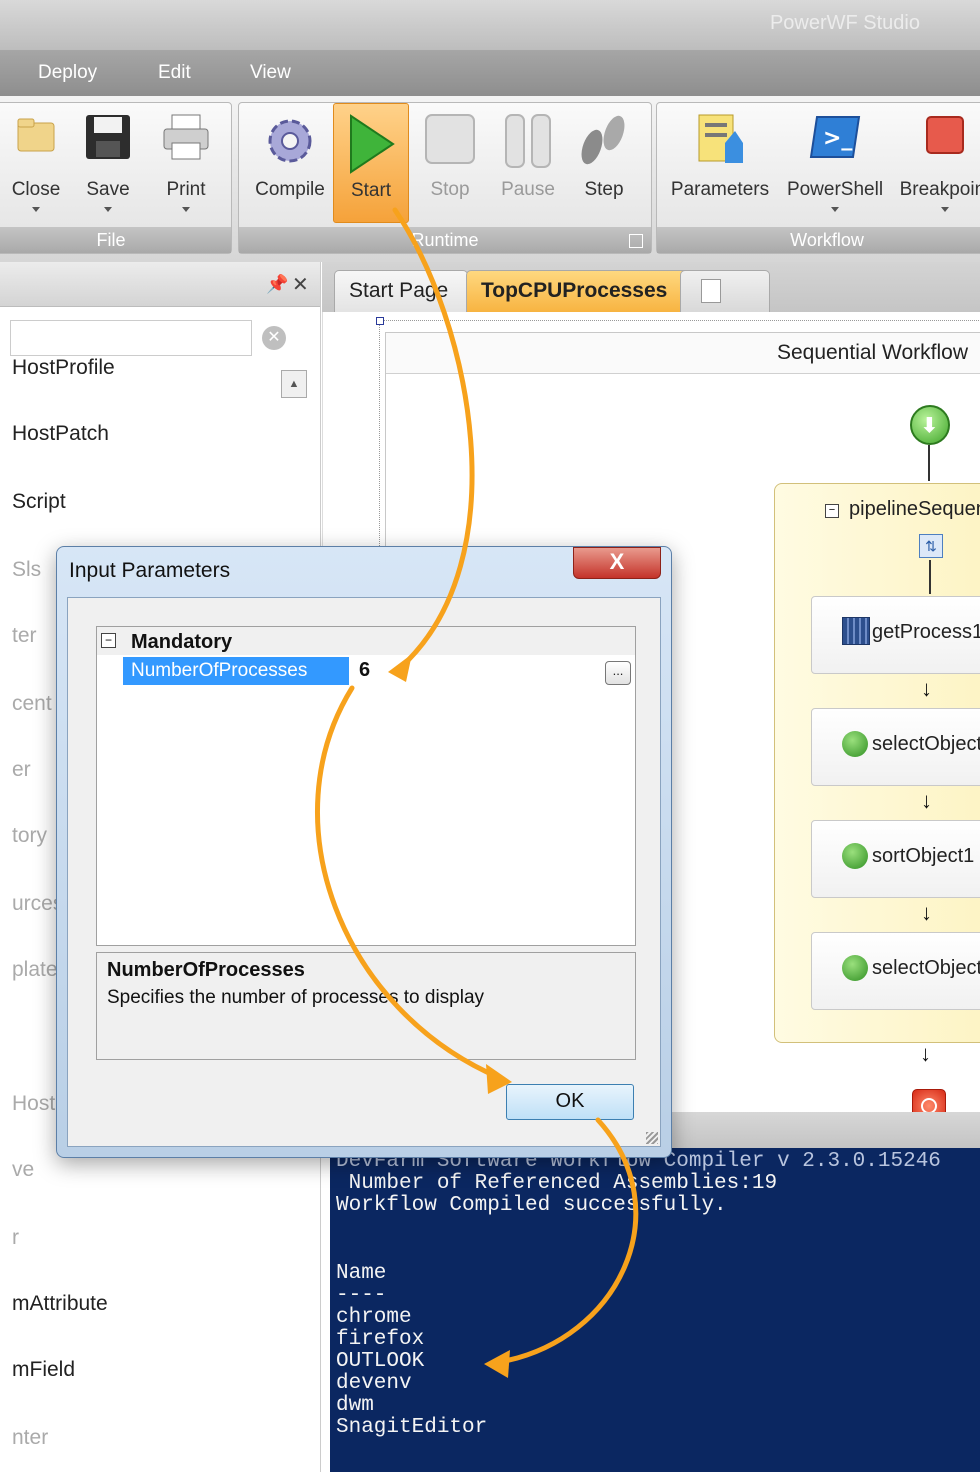 This screenshot has width=980, height=1472. Describe the element at coordinates (617, 563) in the screenshot. I see `dialog-close-button: X` at that location.